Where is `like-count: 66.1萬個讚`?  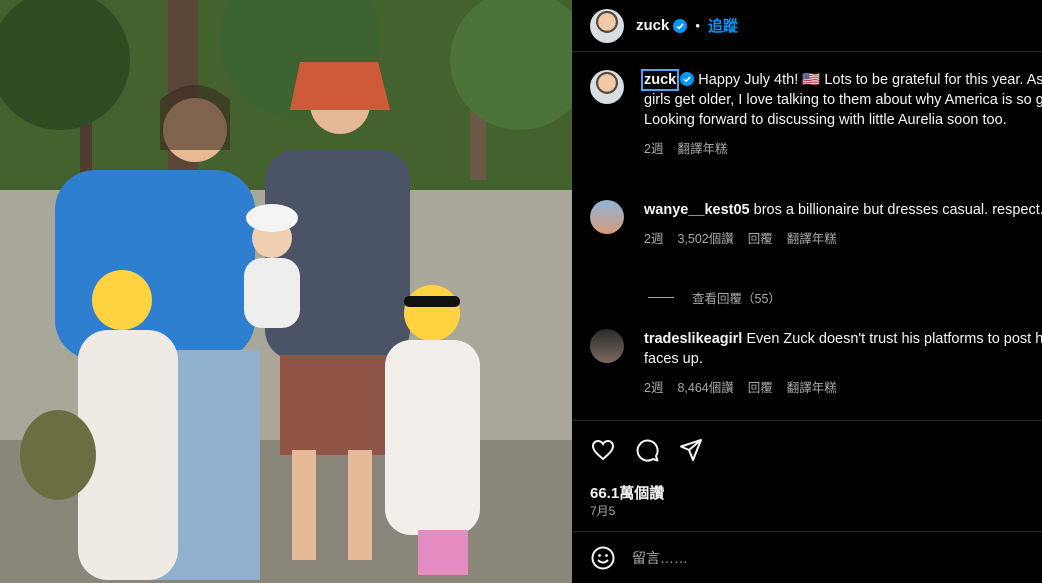 like-count: 66.1萬個讚 is located at coordinates (627, 492).